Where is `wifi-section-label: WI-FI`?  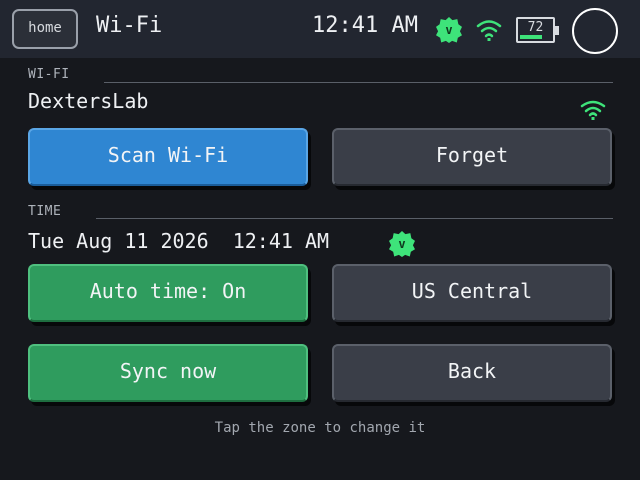
wifi-section-label: WI-FI is located at coordinates (49, 74).